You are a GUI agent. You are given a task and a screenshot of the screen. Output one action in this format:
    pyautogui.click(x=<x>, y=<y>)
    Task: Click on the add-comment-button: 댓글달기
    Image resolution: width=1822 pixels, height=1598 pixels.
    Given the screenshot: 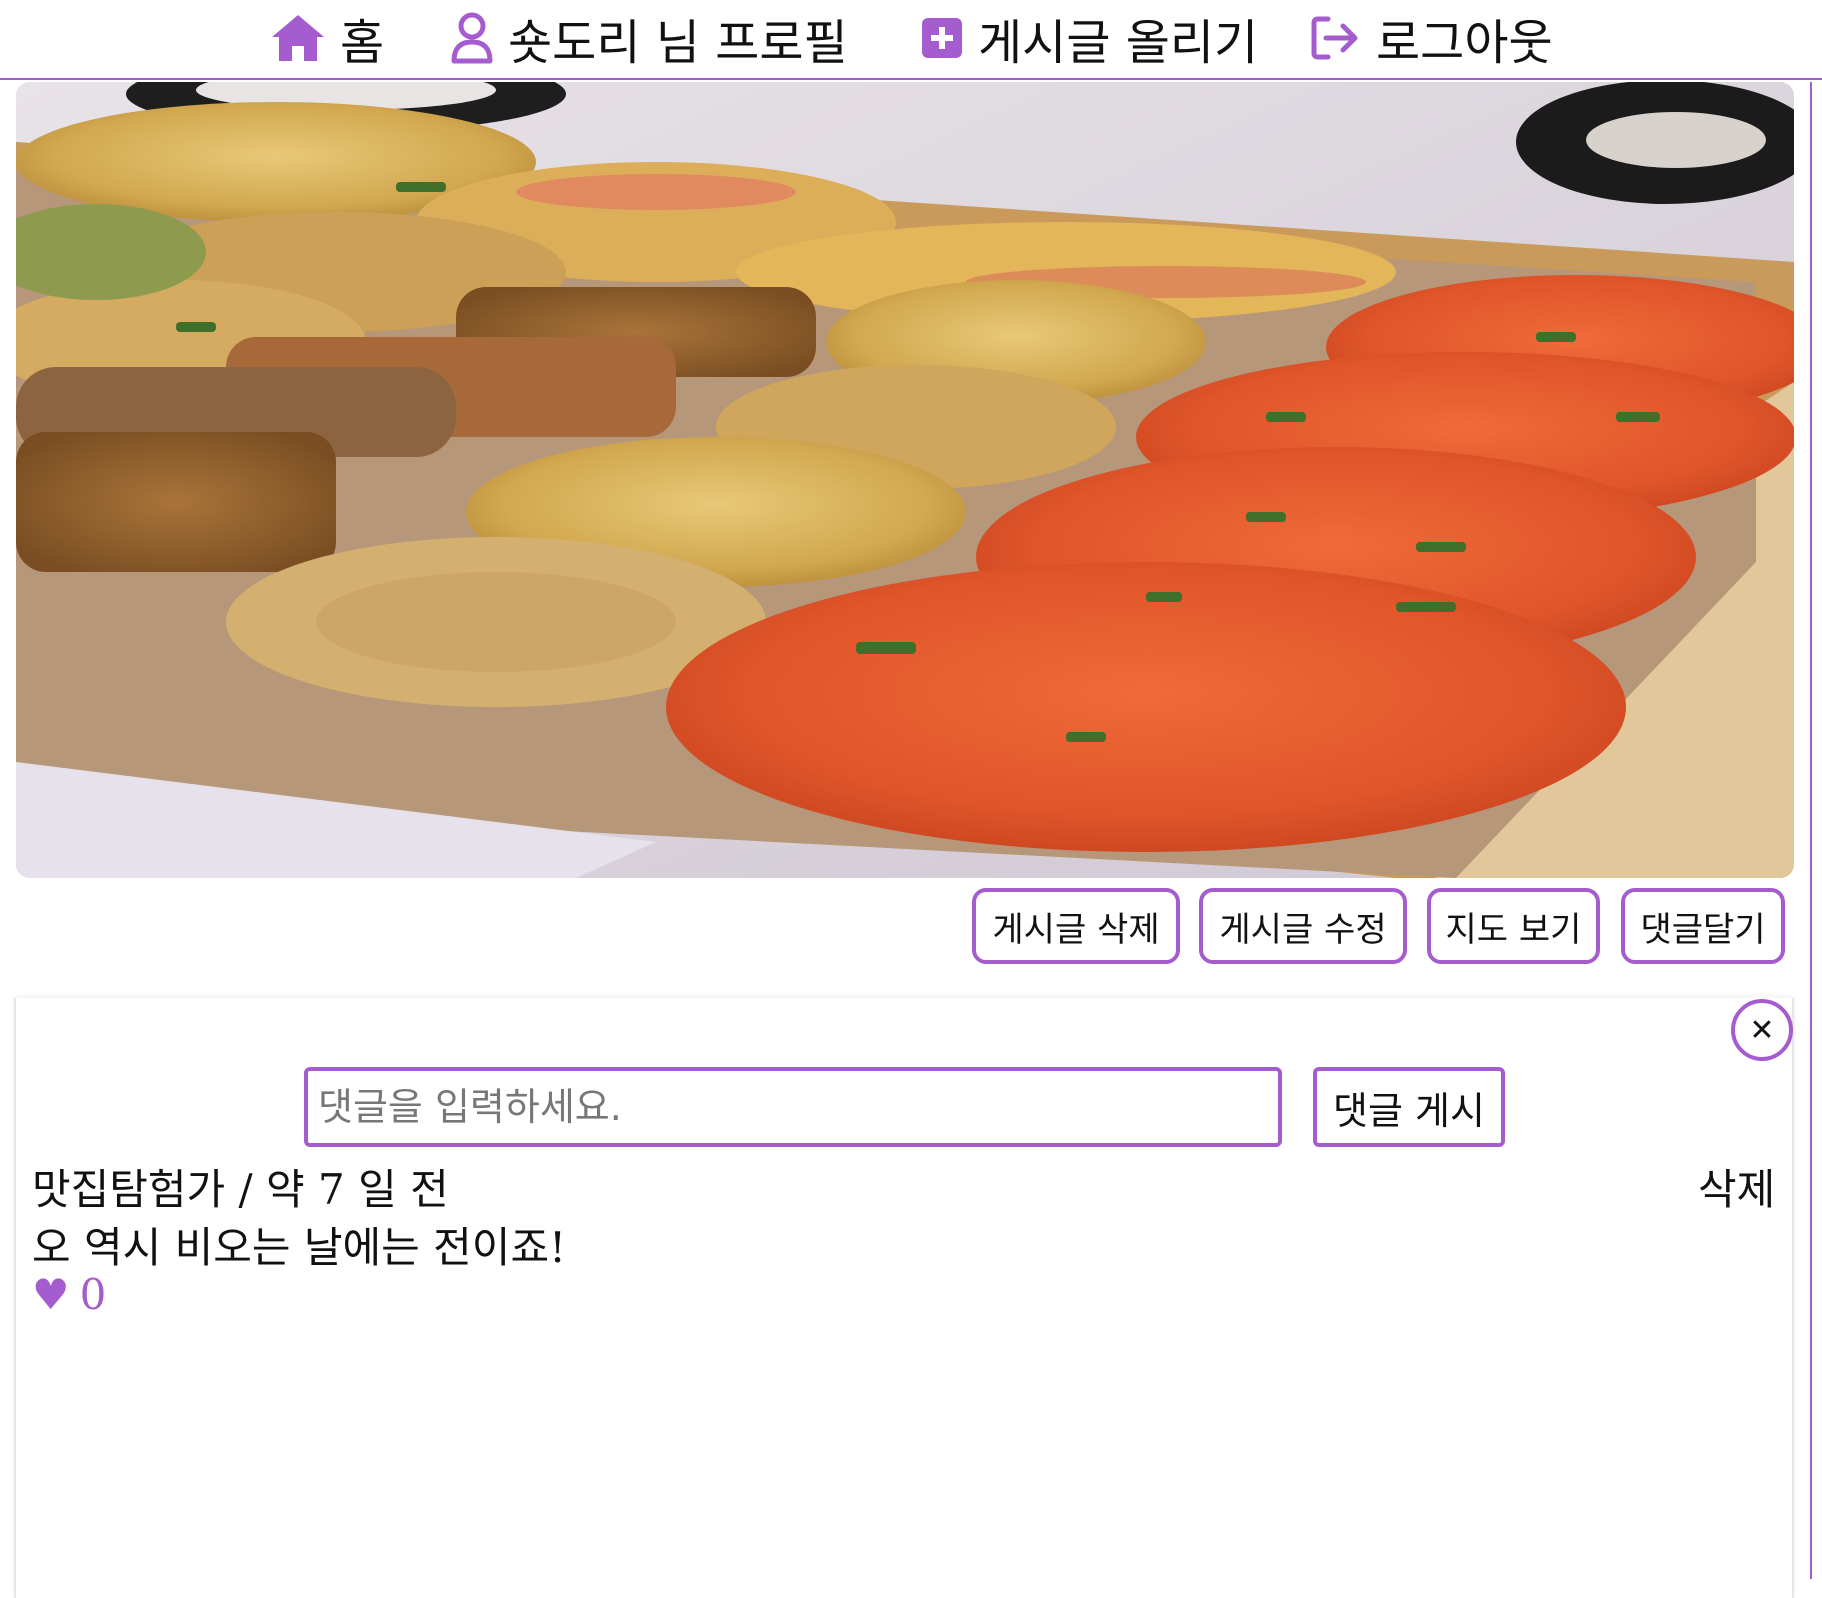 What is the action you would take?
    pyautogui.click(x=1703, y=926)
    